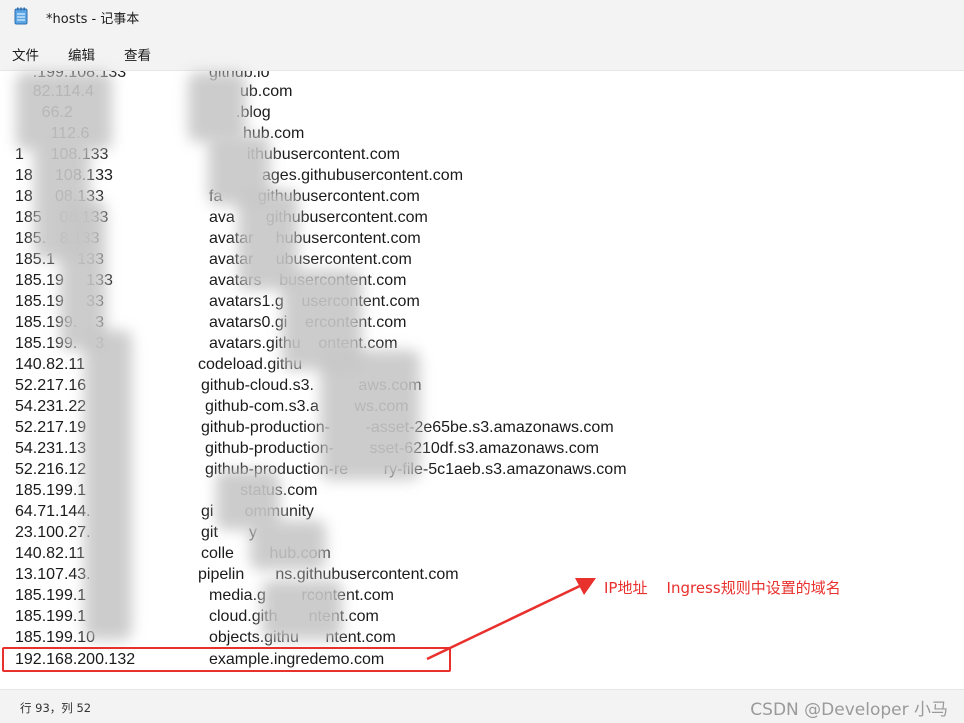  I want to click on hosts-line: 185.199. 3 avatars0.gi ercontent.com, so click(482, 322).